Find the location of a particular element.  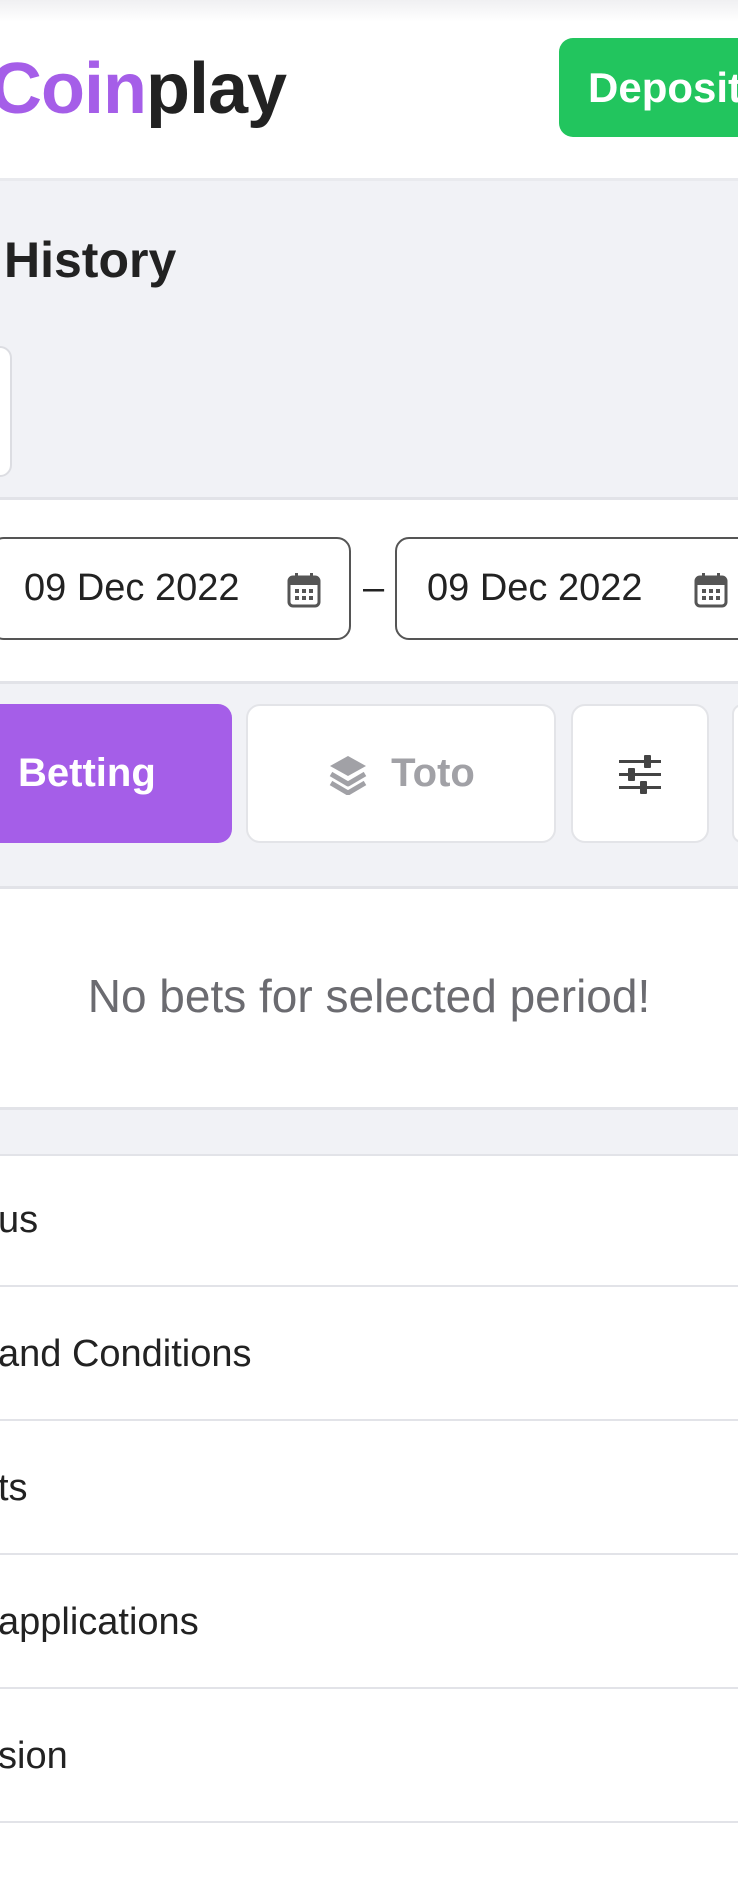

page-title: History is located at coordinates (90, 260).